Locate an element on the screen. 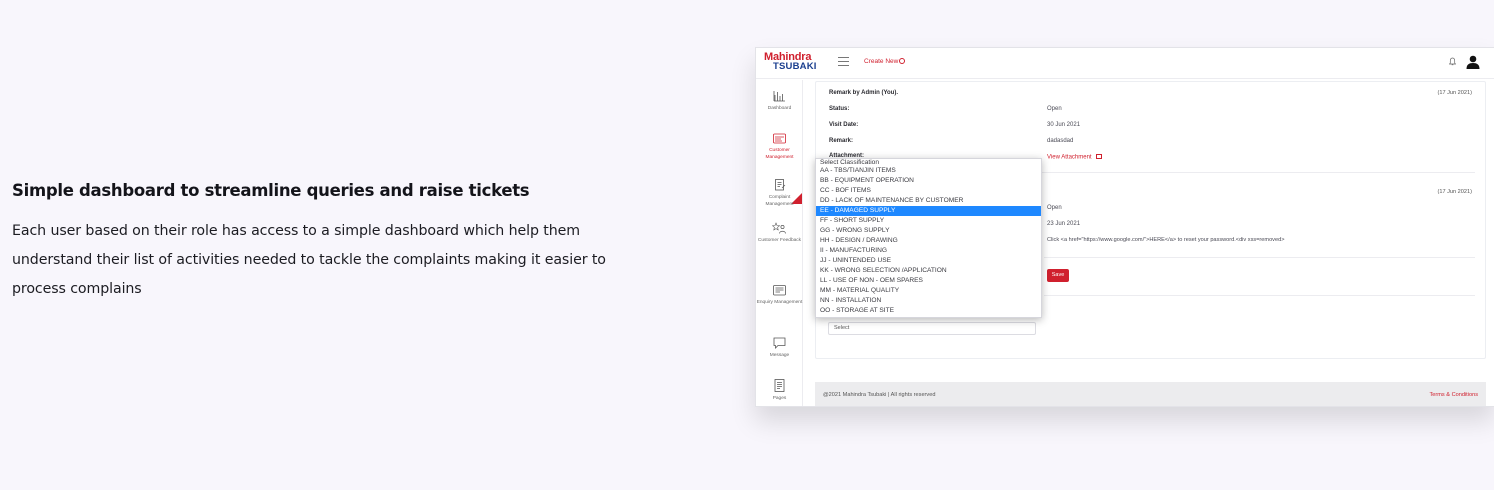 The width and height of the screenshot is (1494, 490). dropdown-option: JJ - UNINTENDED USE is located at coordinates (928, 261).